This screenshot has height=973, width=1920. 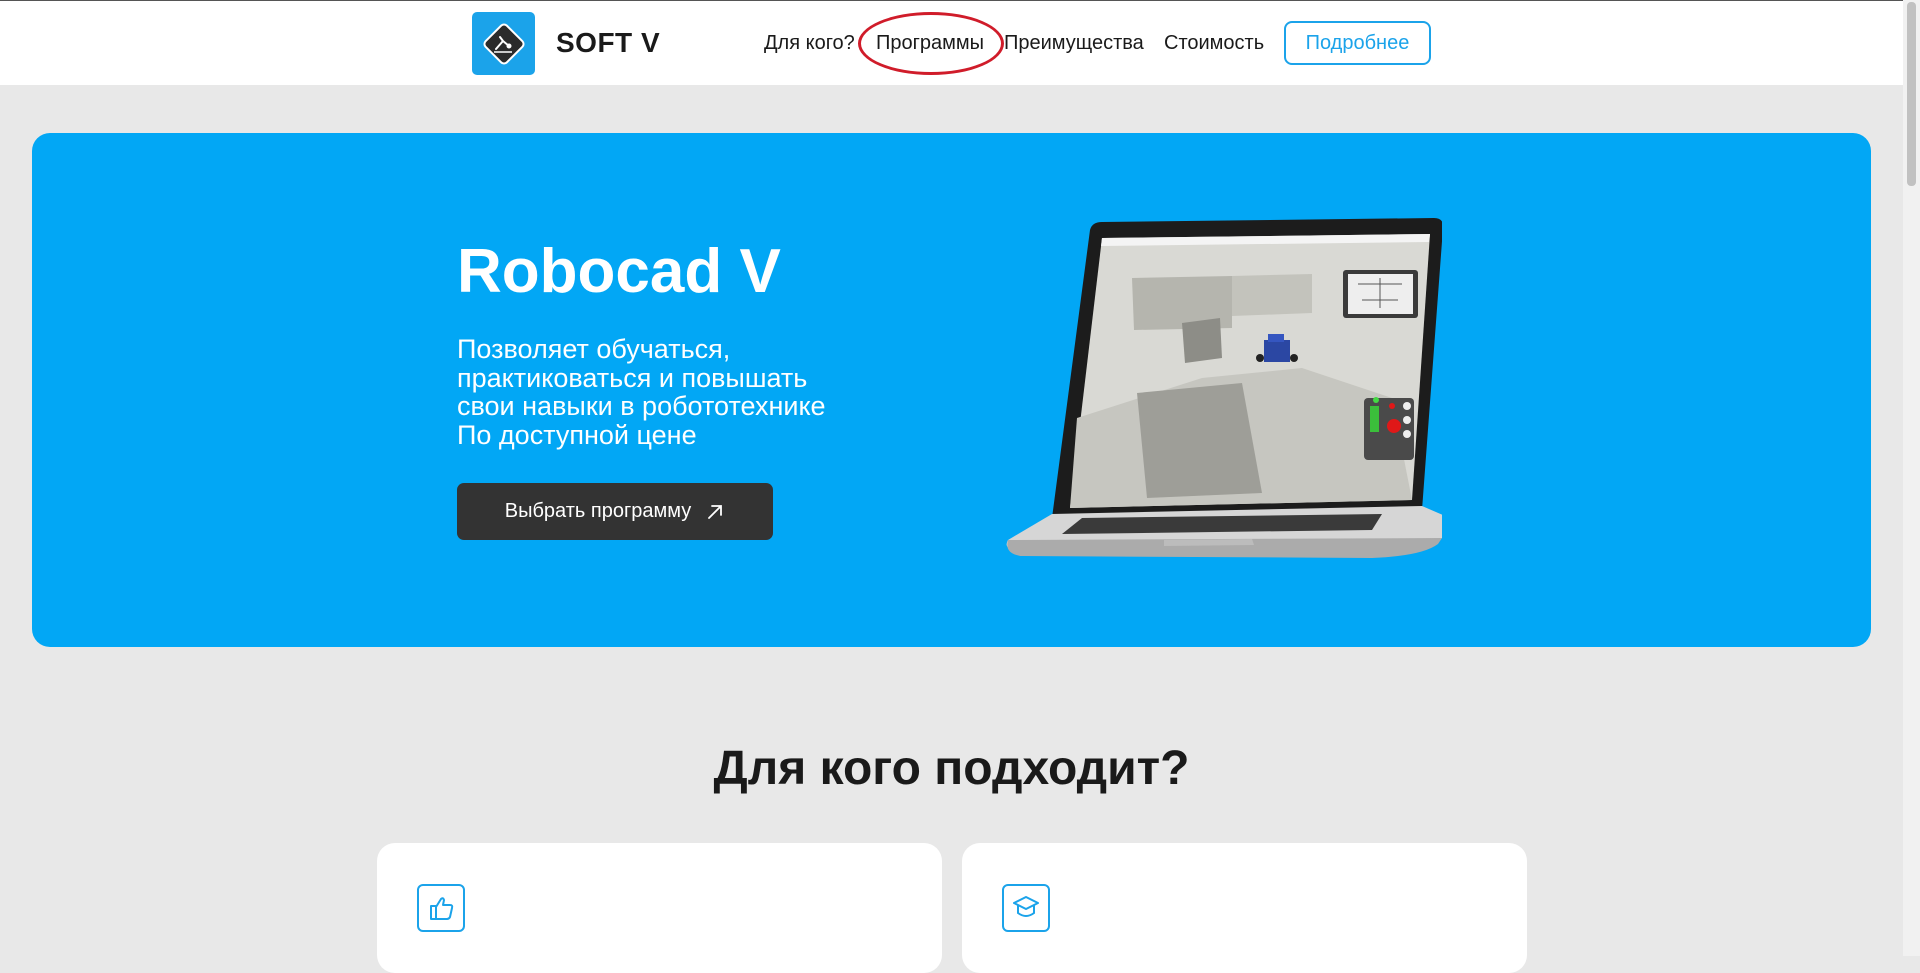 I want to click on nav-item-advantages: Преимущества, so click(x=1074, y=43).